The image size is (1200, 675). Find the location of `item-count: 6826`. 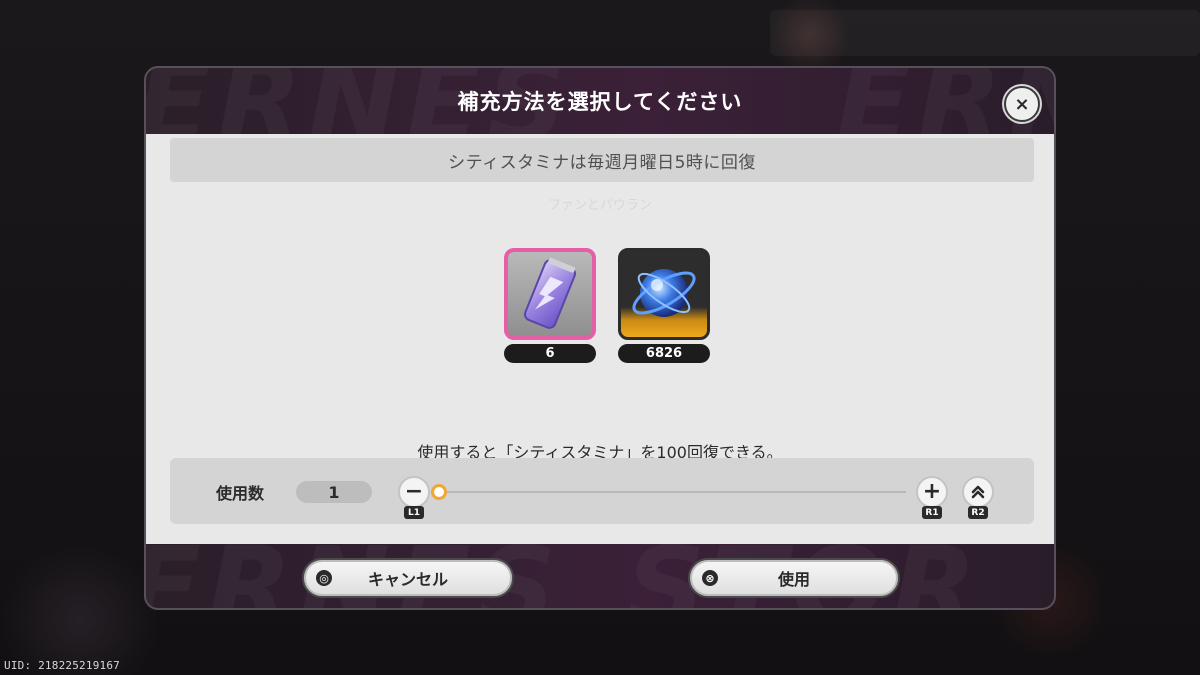

item-count: 6826 is located at coordinates (664, 353).